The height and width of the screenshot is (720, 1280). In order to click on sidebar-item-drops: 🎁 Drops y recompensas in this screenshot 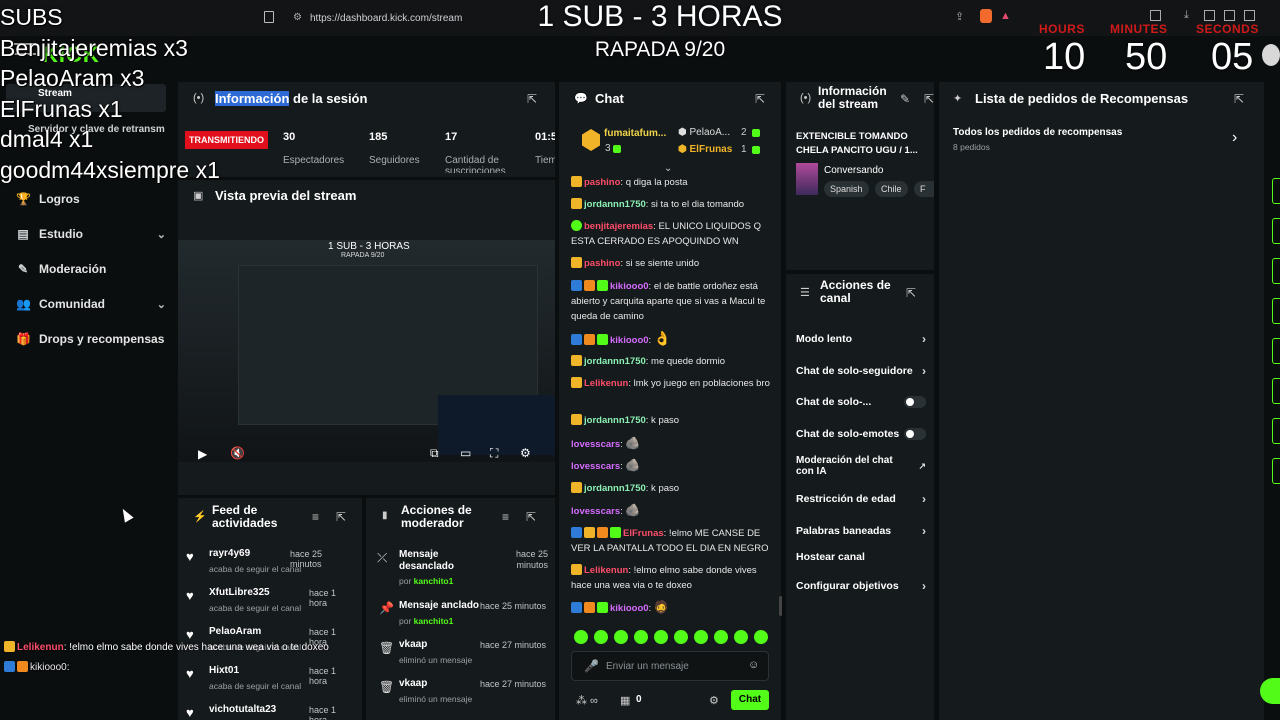, I will do `click(91, 339)`.